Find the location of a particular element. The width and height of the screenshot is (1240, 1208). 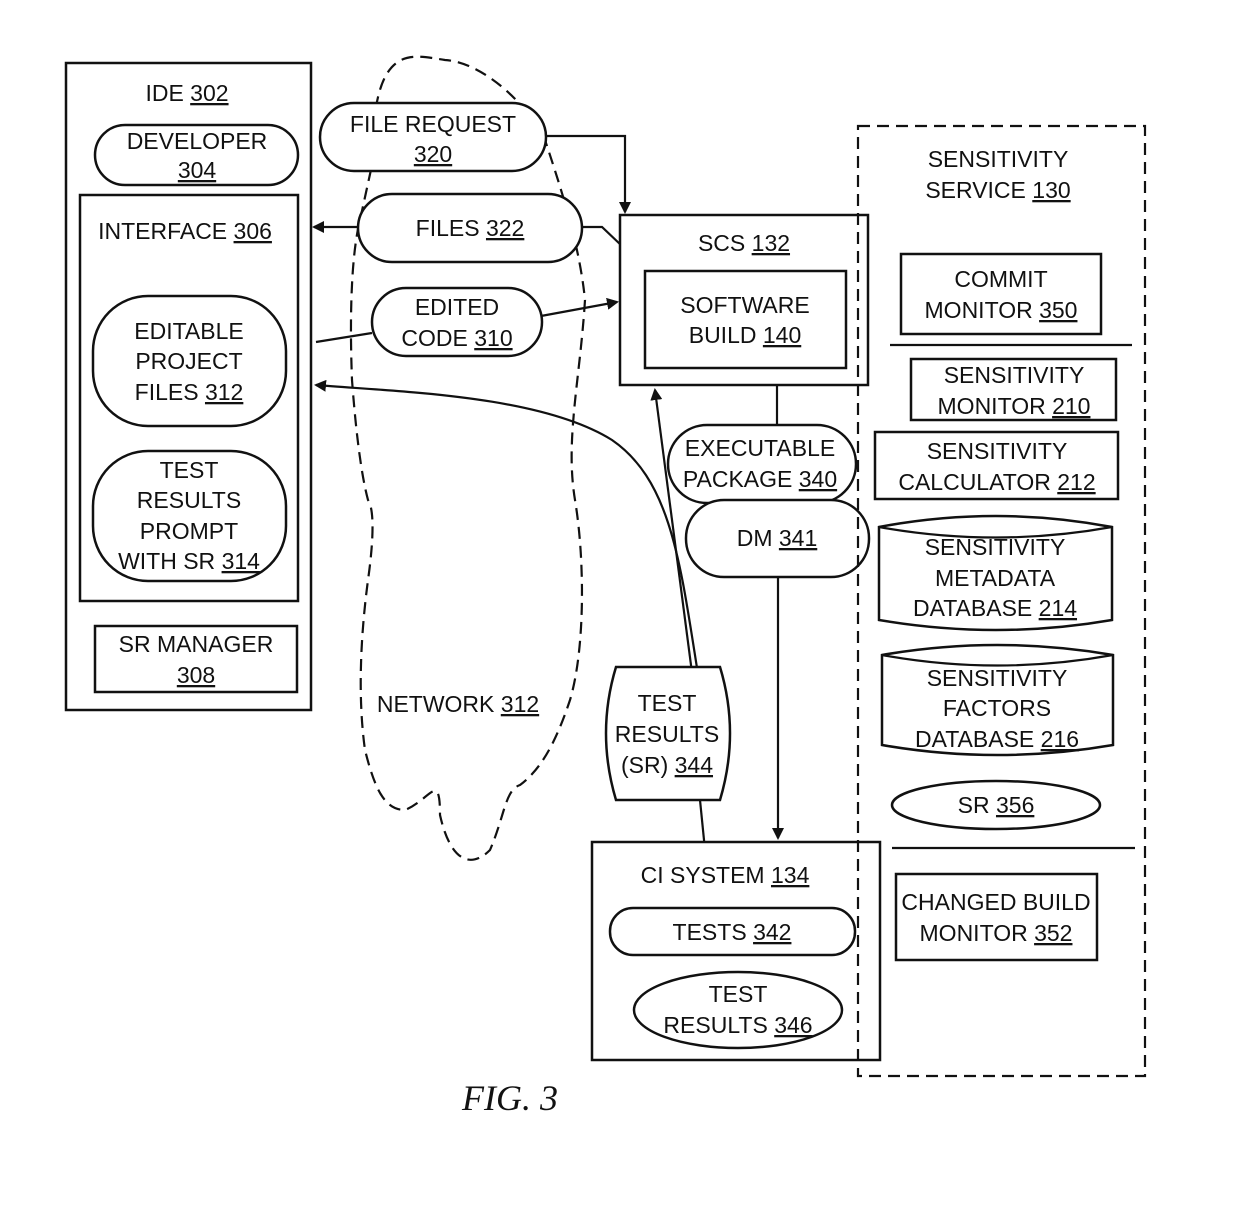

test-results-sr-line3: (SR) 344 is located at coordinates (667, 765).